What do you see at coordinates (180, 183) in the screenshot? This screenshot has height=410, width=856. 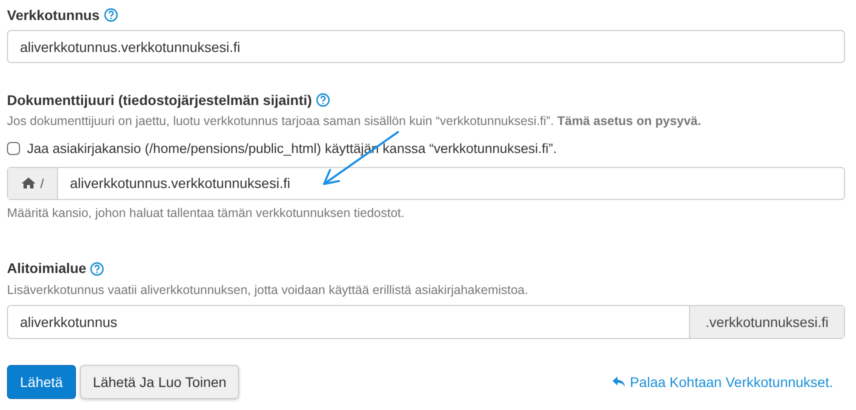 I see `path-input: aliverkkotunnus.verkkotunnuksesi.fi` at bounding box center [180, 183].